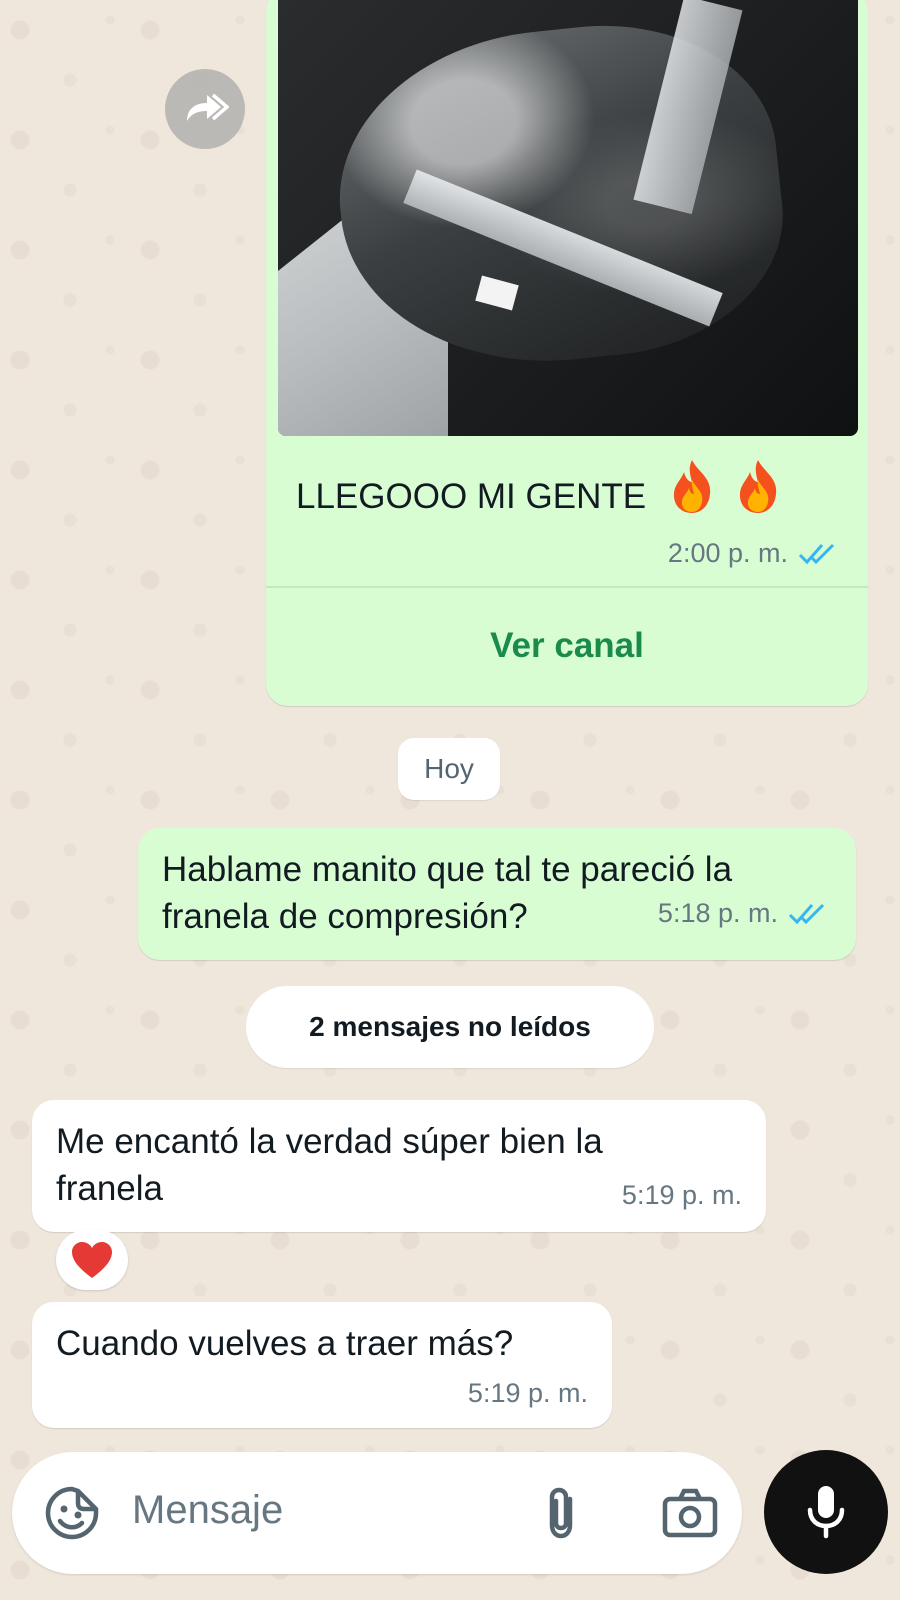  I want to click on message-text: Cuando vuelves a traer más?, so click(284, 1343).